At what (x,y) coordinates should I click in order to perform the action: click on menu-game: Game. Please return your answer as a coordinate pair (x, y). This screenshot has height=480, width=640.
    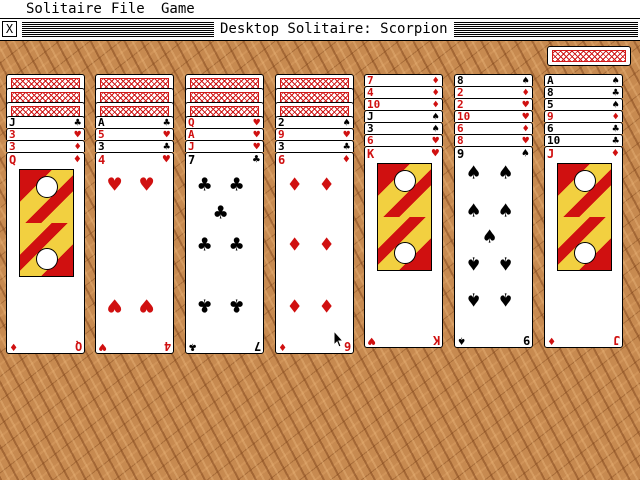
    Looking at the image, I should click on (178, 9).